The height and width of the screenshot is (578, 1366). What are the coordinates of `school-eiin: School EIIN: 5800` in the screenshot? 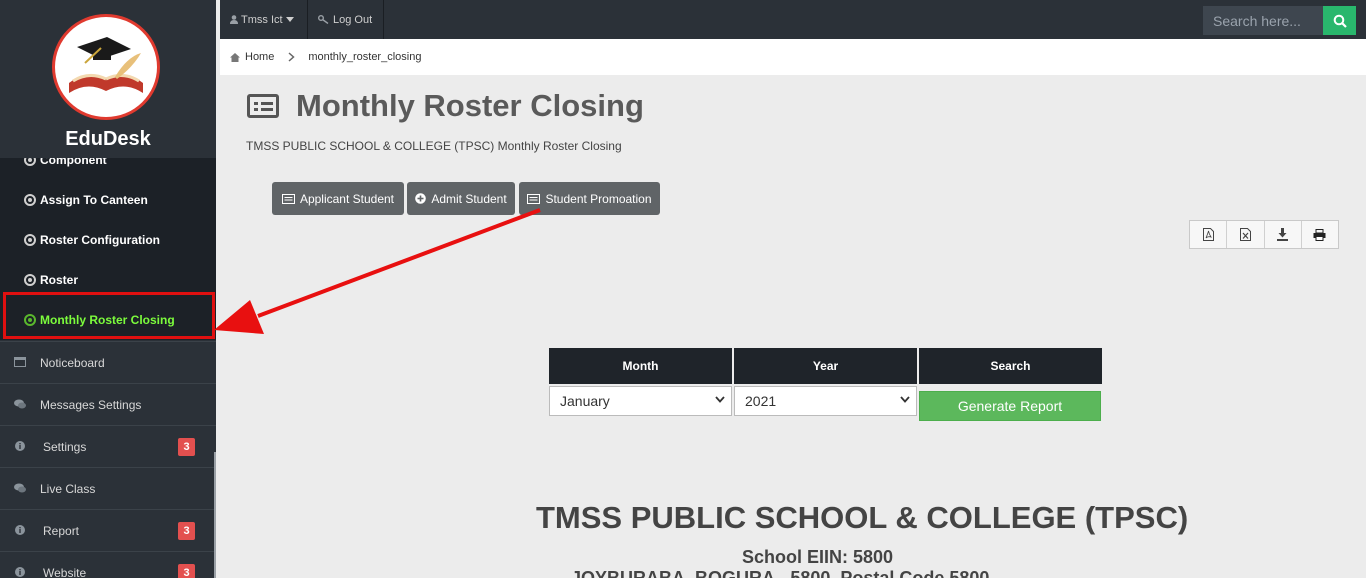 It's located at (818, 557).